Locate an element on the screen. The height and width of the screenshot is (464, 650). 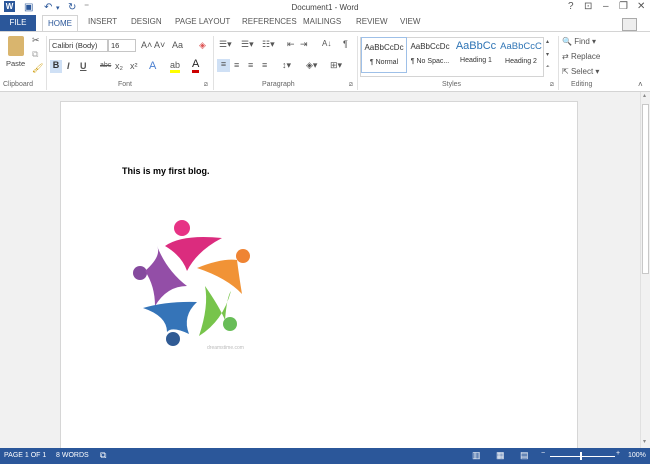
format-painter-icon: 🖌 is located at coordinates (37, 68).